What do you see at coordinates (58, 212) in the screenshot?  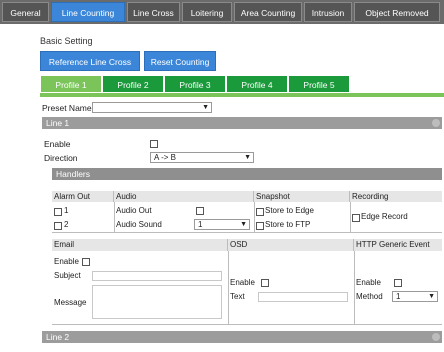 I see `alarm-out-1-checkbox` at bounding box center [58, 212].